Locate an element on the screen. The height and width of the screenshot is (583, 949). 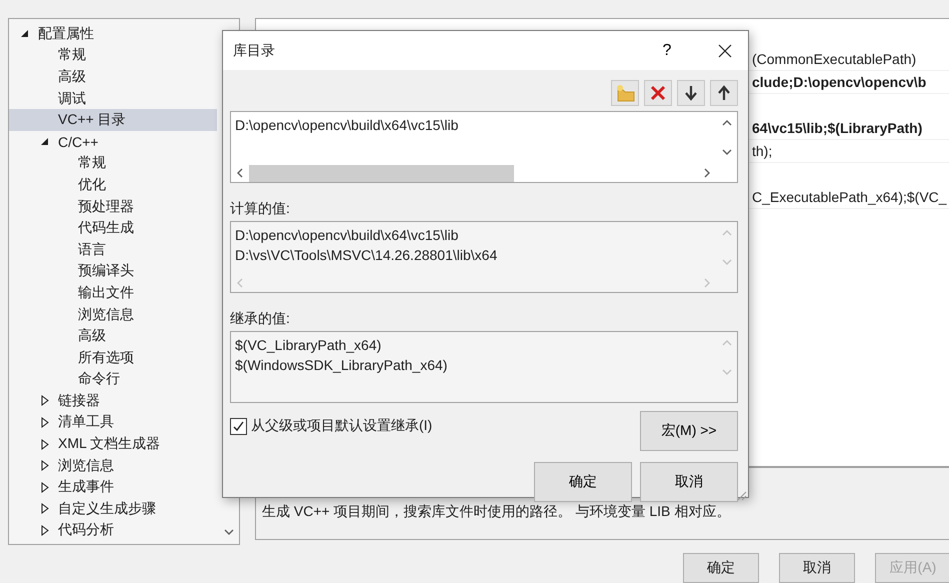
dialog-title: 库目录 is located at coordinates (254, 51).